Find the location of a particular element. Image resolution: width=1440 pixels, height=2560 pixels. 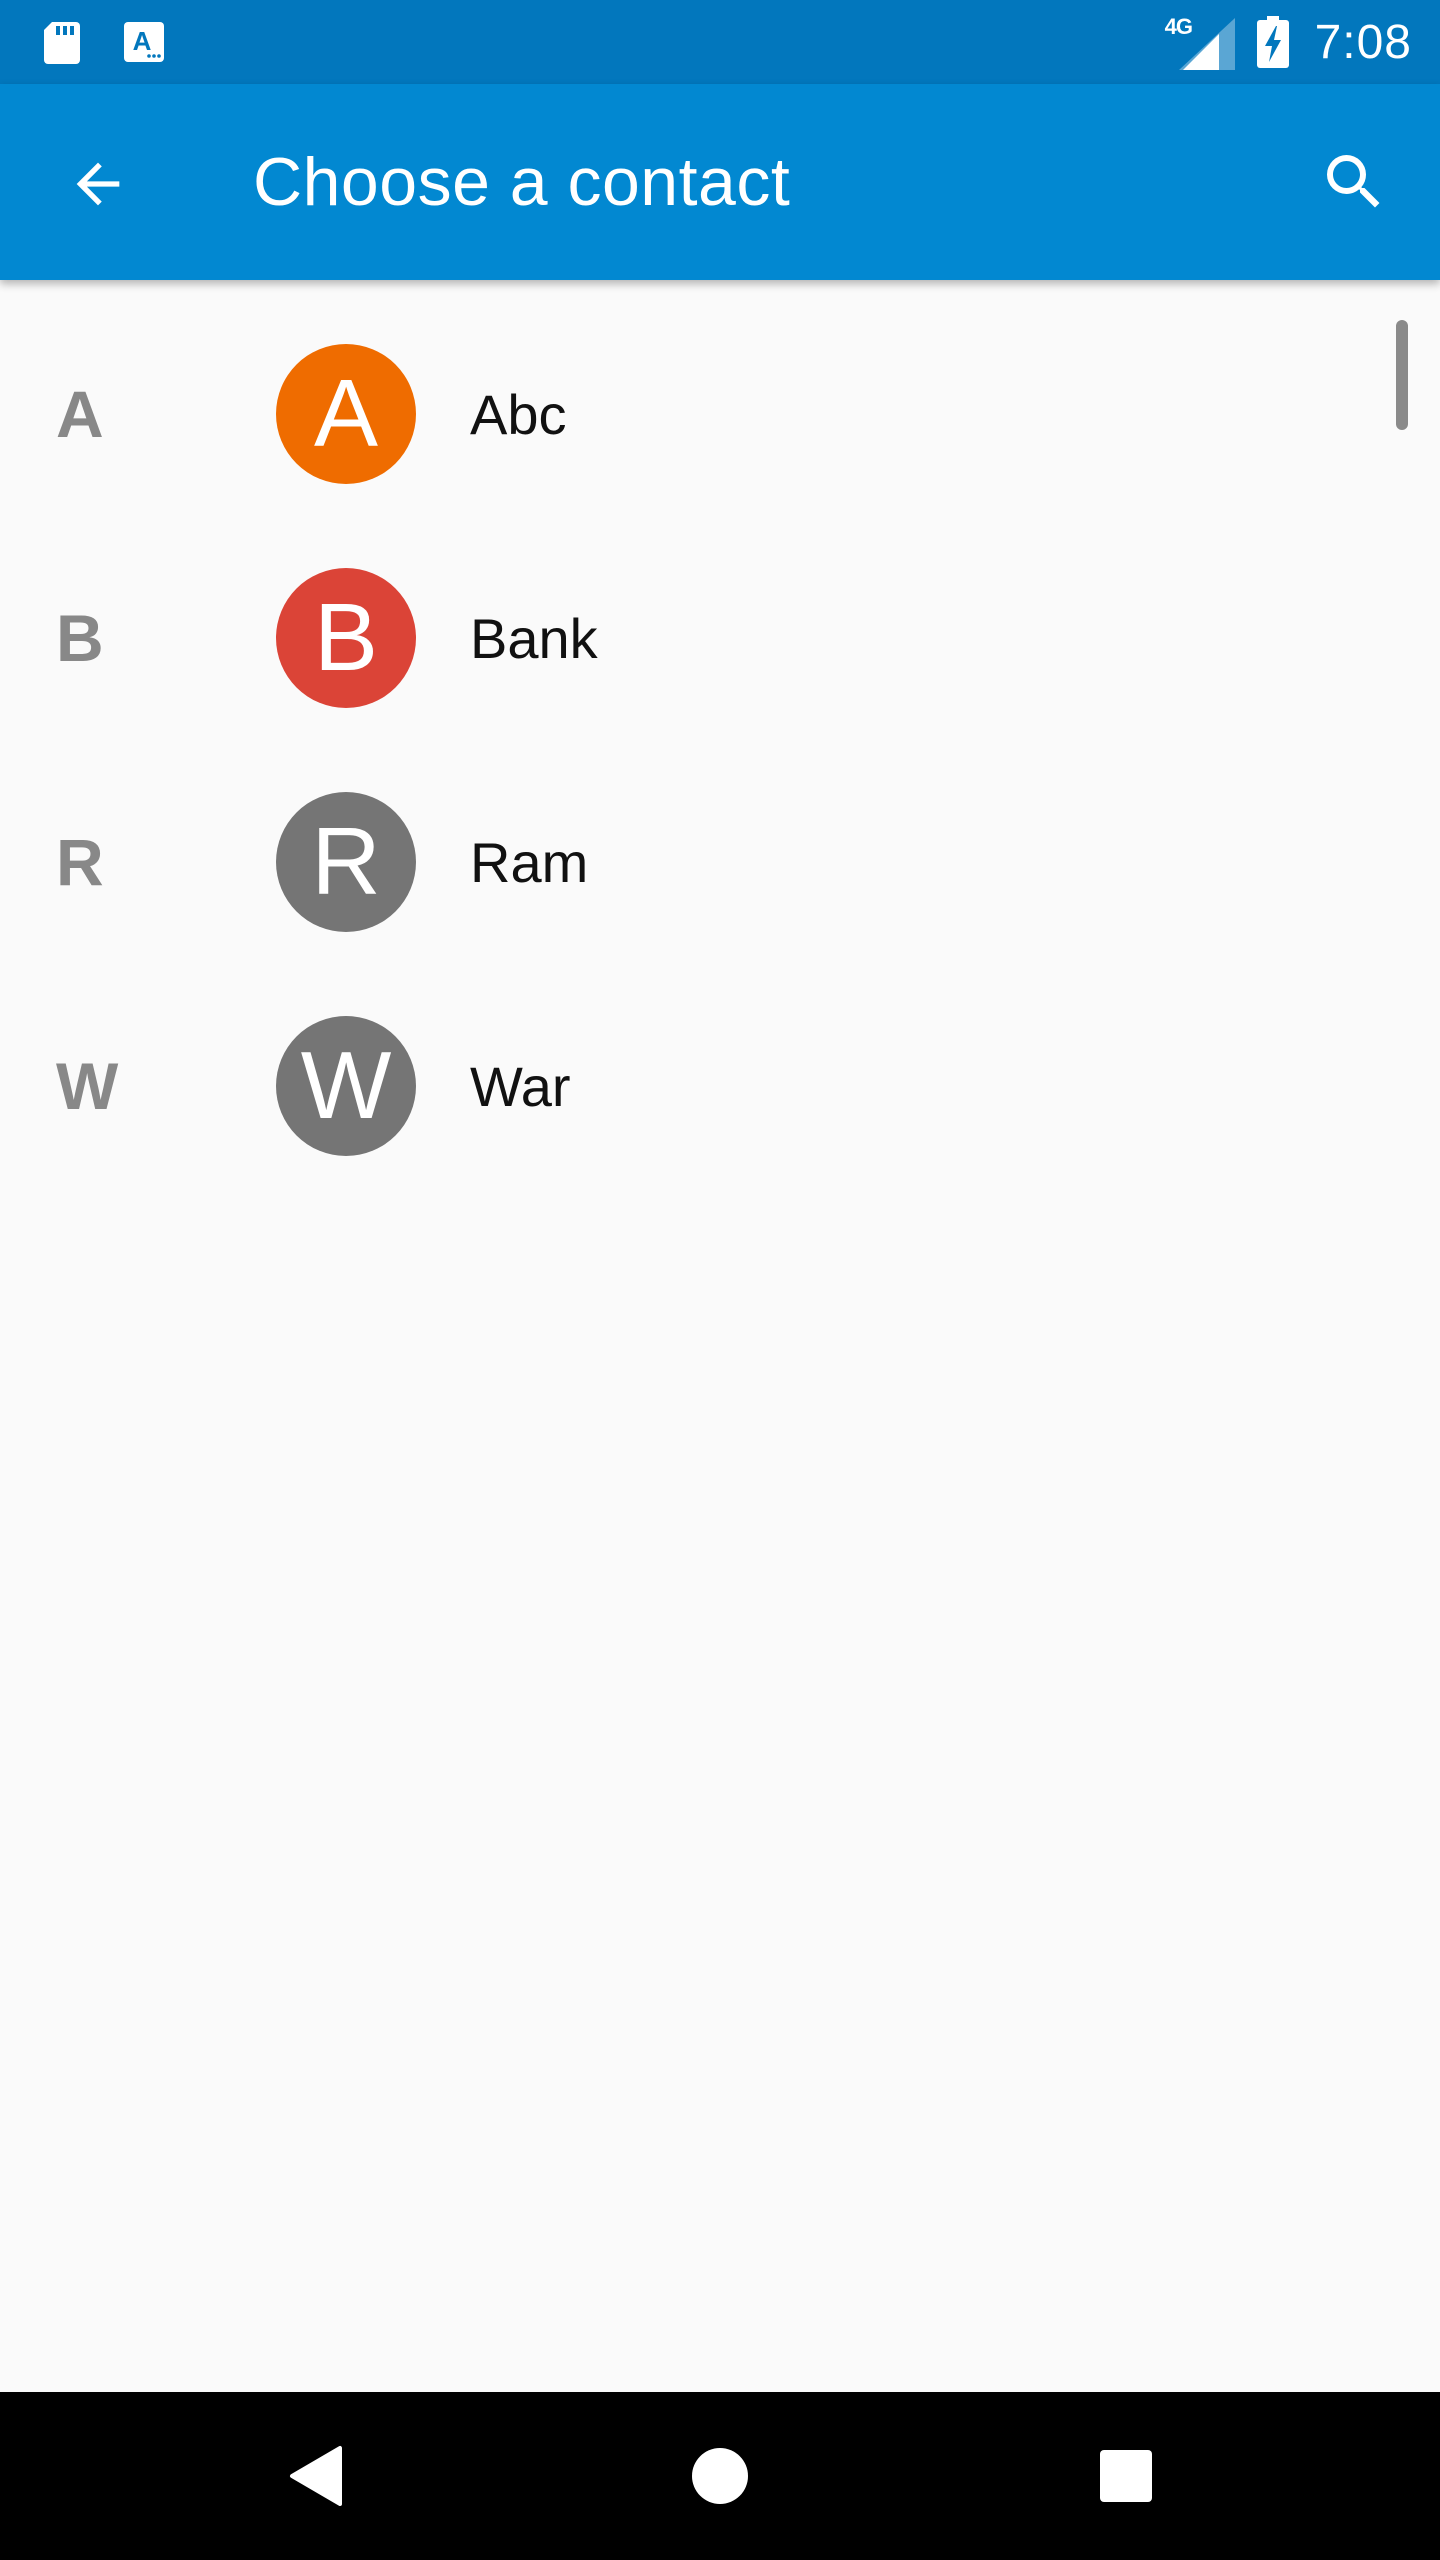

section-letter: W is located at coordinates (87, 1086).